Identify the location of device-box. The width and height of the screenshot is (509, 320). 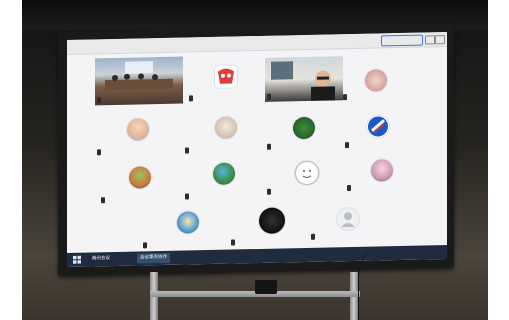
(266, 287).